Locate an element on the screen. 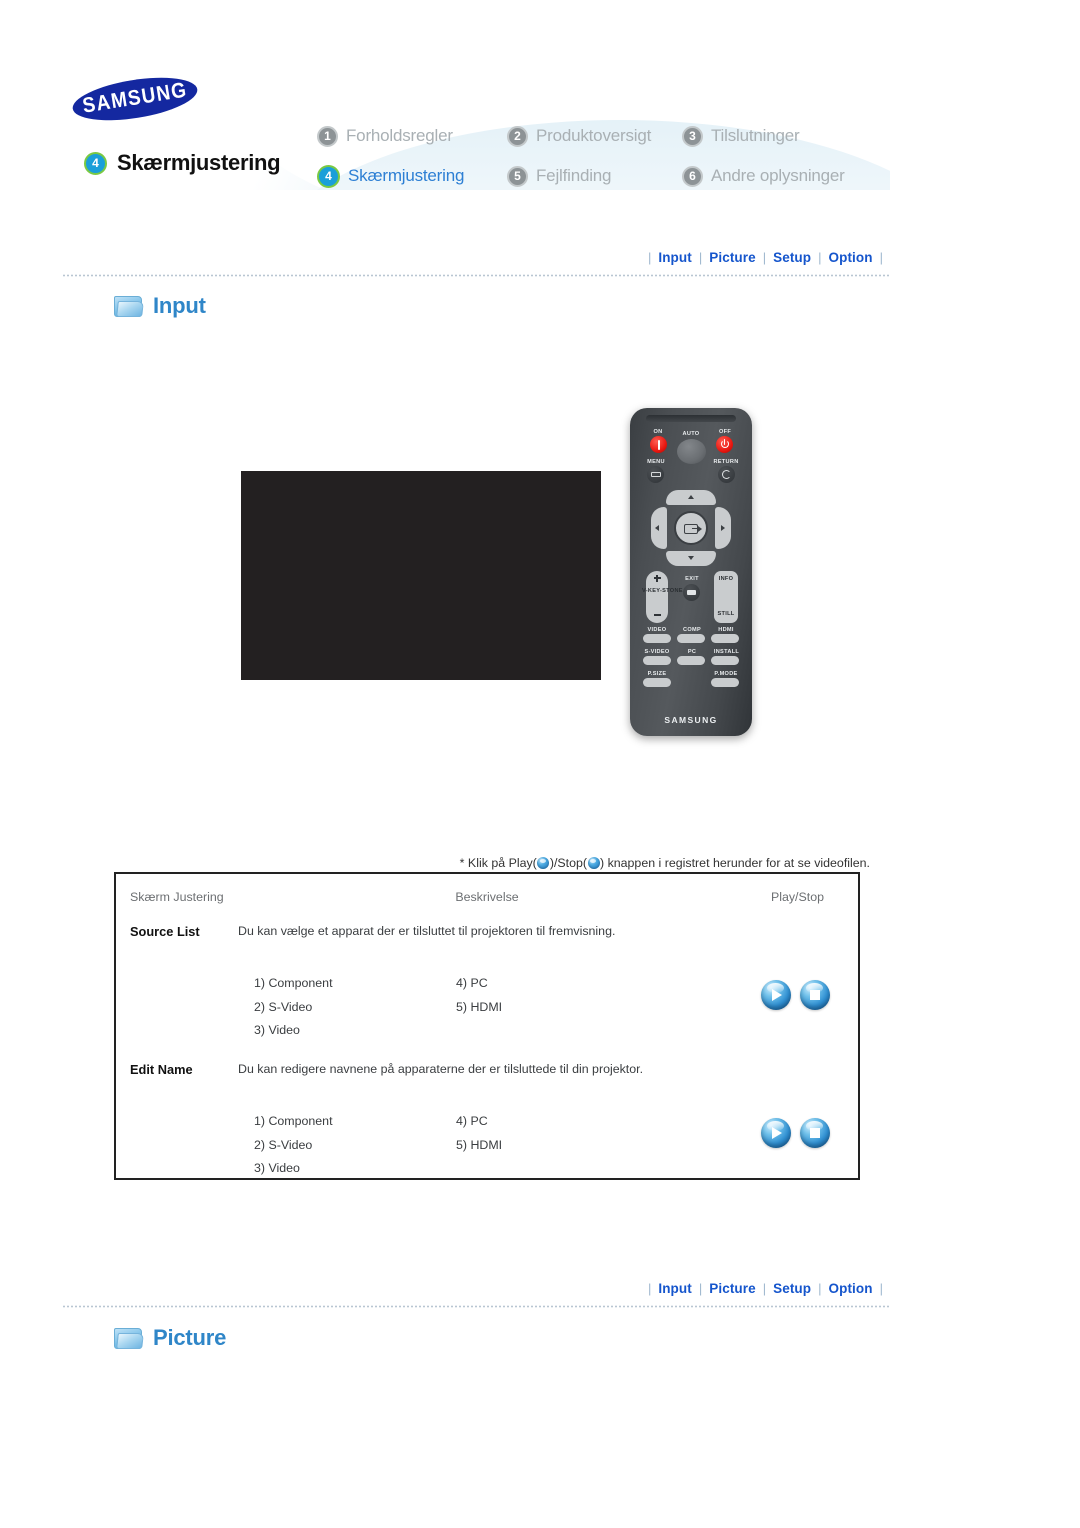 This screenshot has width=1080, height=1528. remote-label-on: ON is located at coordinates (658, 432).